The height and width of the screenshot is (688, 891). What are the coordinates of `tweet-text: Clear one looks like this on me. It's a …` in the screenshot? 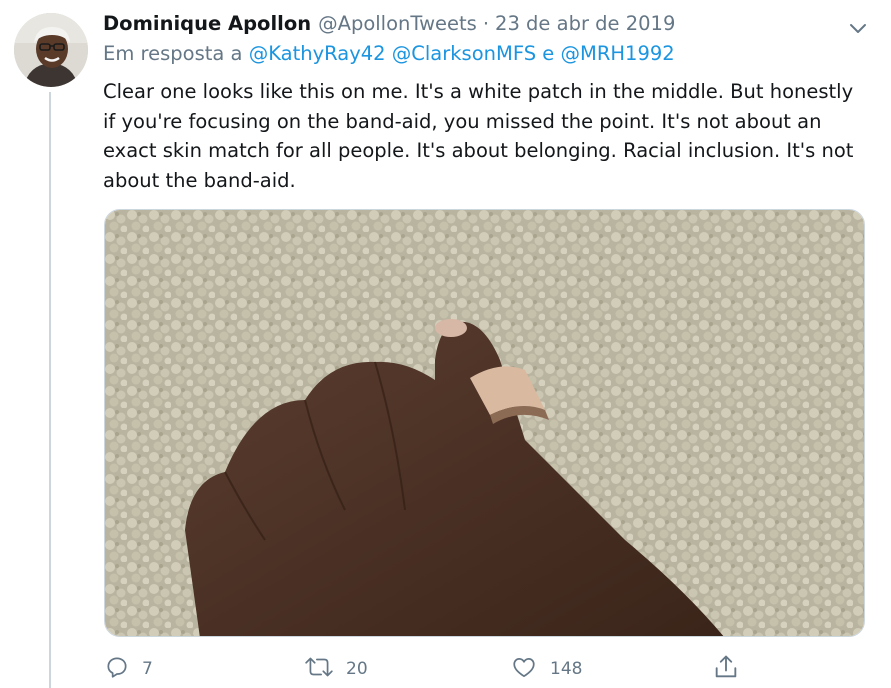 It's located at (478, 136).